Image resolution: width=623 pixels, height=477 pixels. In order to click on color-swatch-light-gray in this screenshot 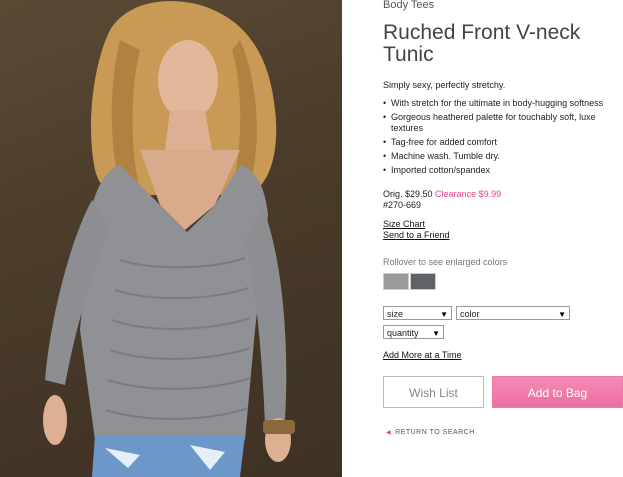, I will do `click(396, 281)`.